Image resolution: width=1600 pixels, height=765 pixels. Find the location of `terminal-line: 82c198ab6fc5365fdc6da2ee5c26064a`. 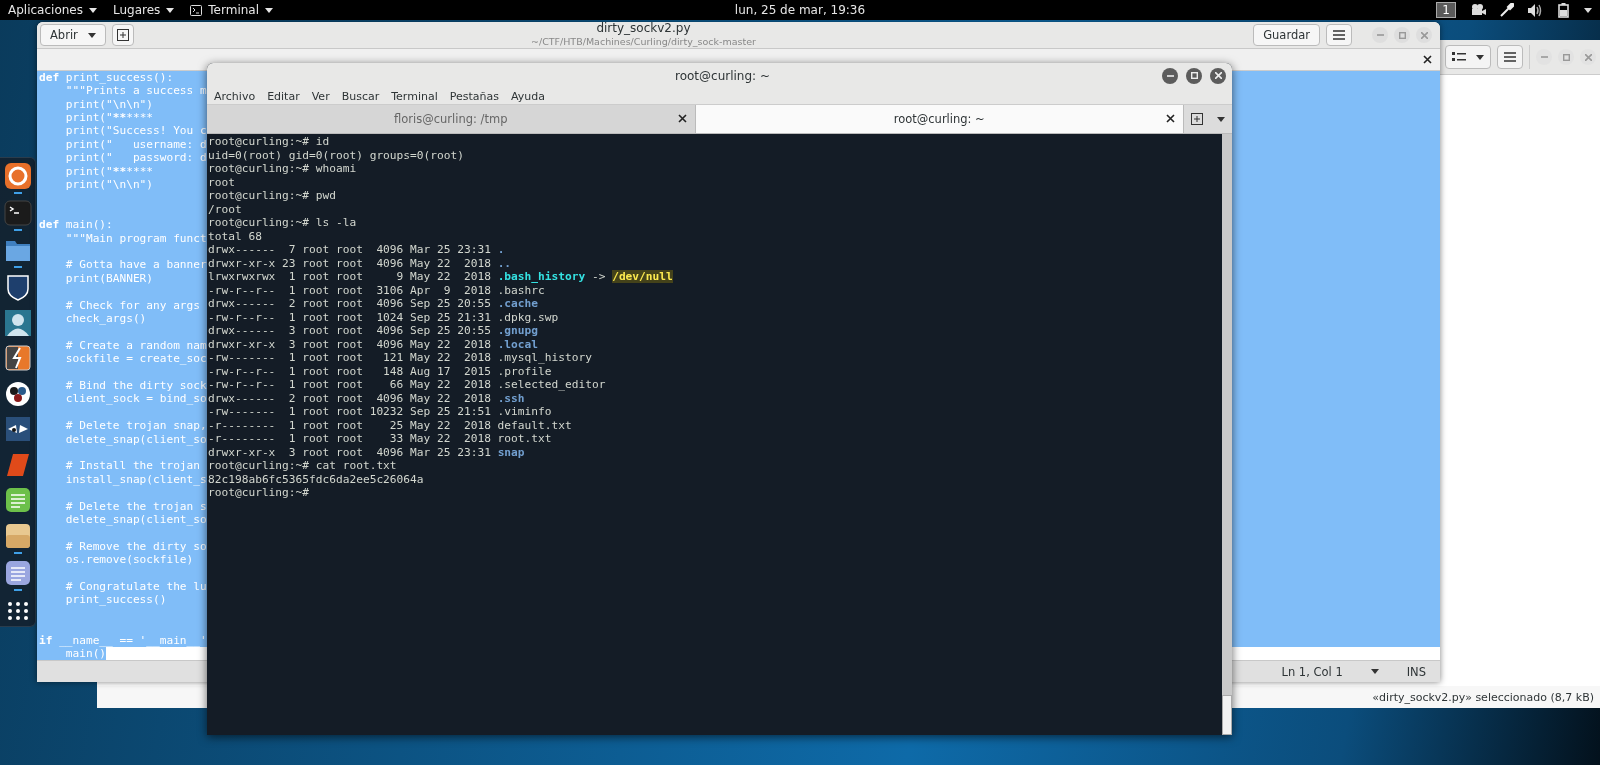

terminal-line: 82c198ab6fc5365fdc6da2ee5c26064a is located at coordinates (316, 479).